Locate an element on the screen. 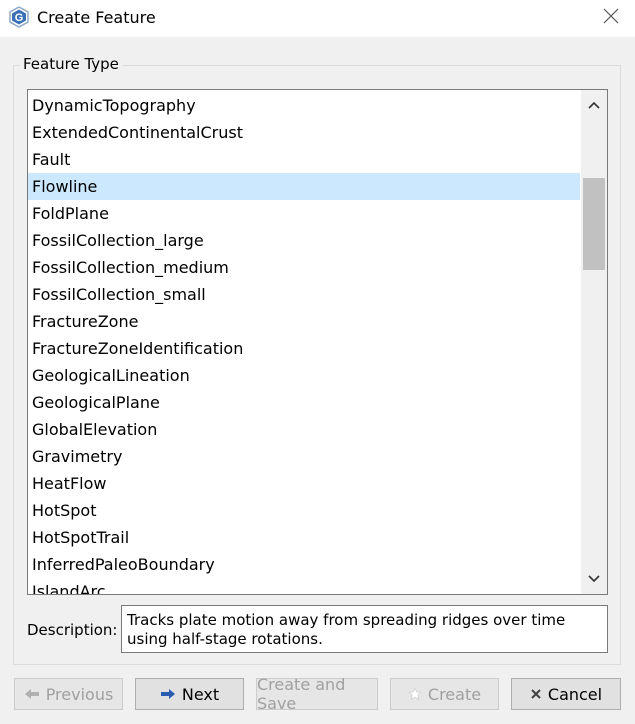 The width and height of the screenshot is (635, 724). previous-label: Previous is located at coordinates (79, 694).